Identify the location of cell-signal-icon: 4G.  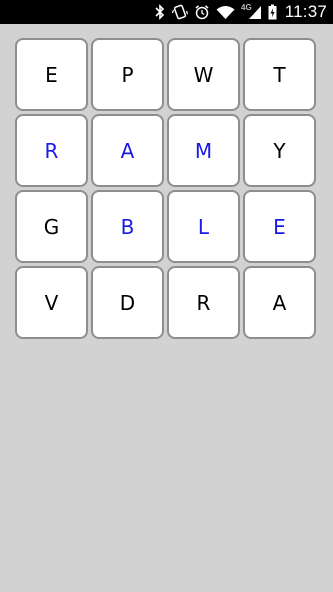
(251, 12).